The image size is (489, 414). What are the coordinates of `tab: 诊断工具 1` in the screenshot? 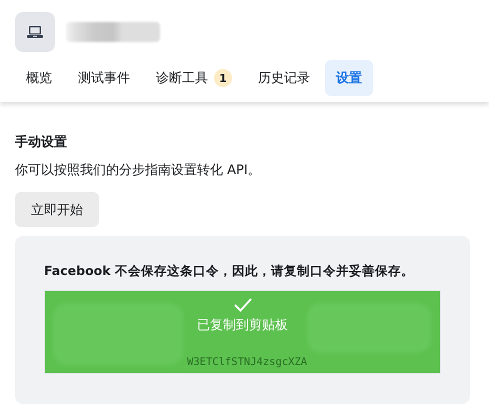 It's located at (194, 78).